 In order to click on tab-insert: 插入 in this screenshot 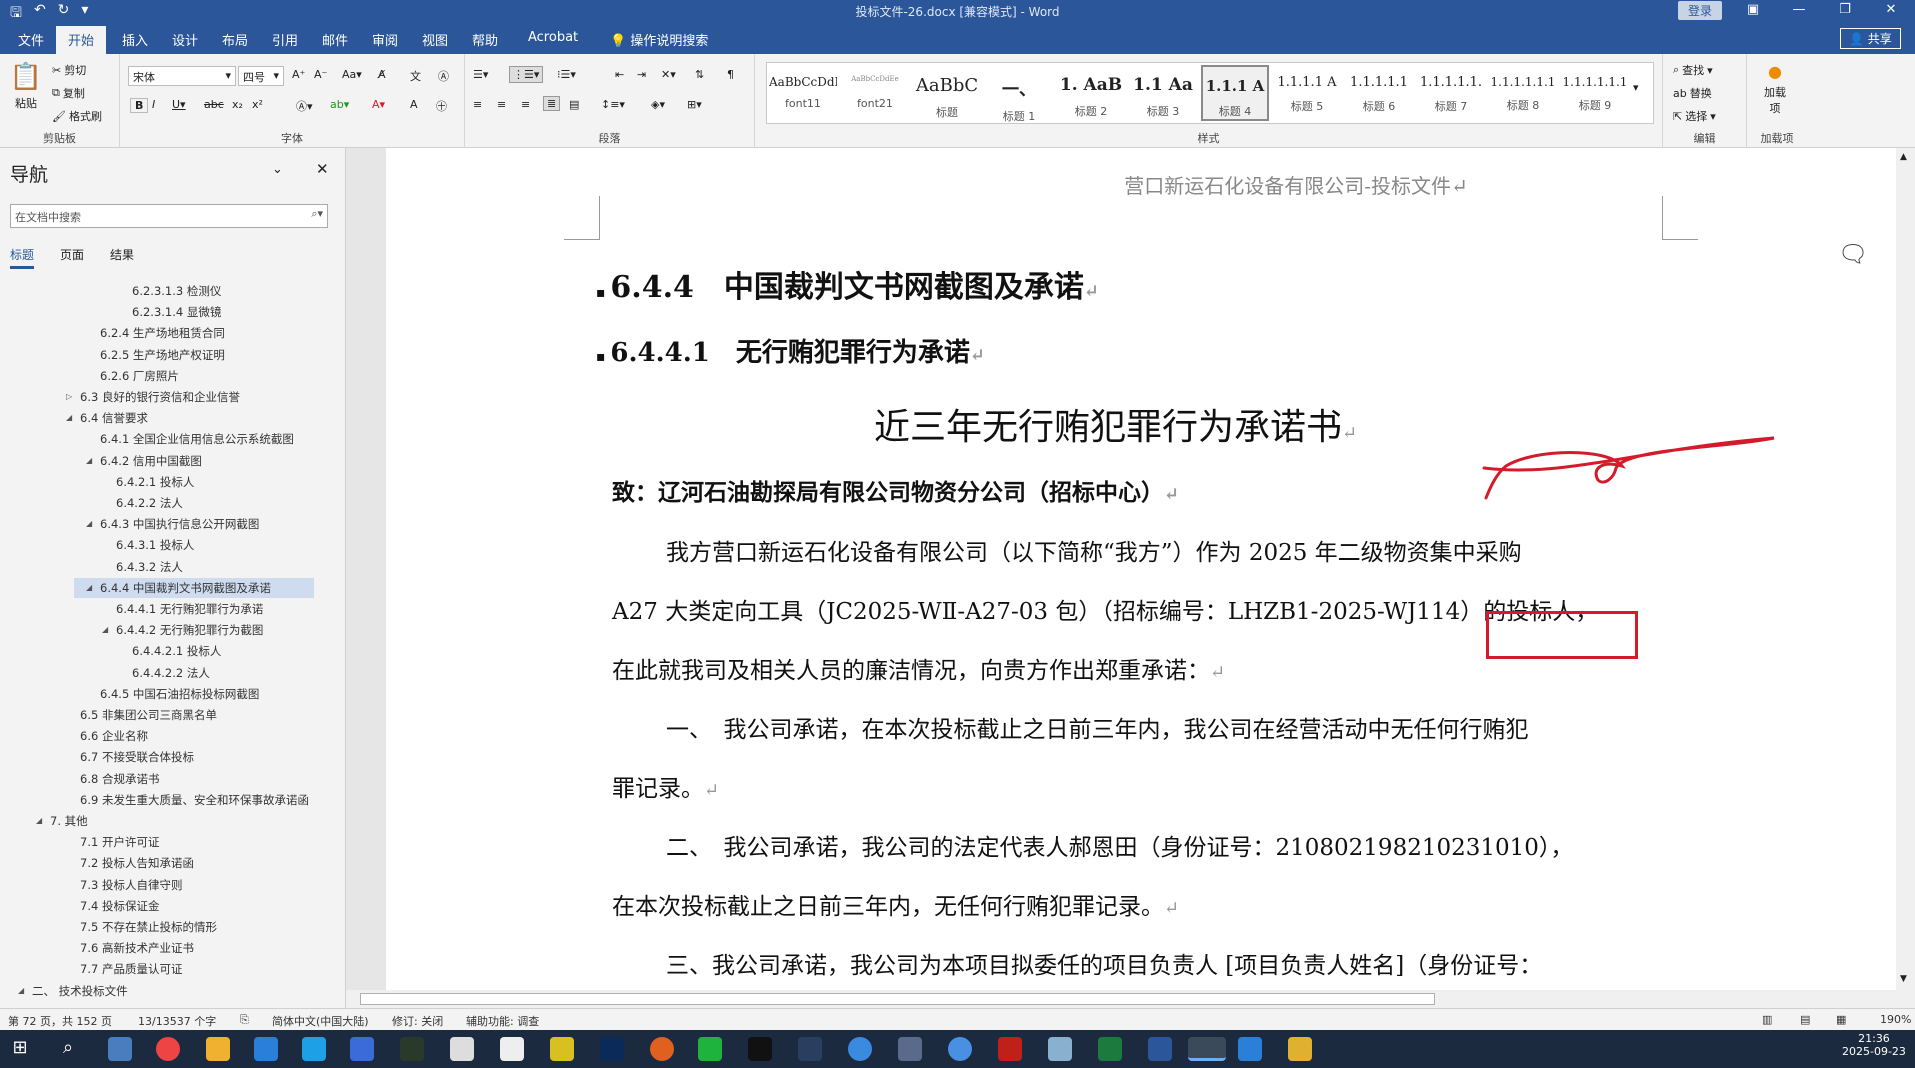, I will do `click(135, 39)`.